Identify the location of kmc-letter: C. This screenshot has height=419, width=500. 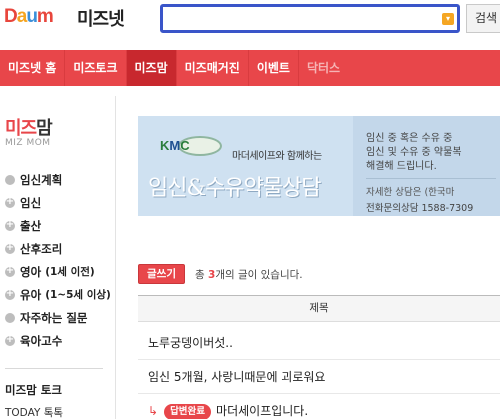
(185, 145).